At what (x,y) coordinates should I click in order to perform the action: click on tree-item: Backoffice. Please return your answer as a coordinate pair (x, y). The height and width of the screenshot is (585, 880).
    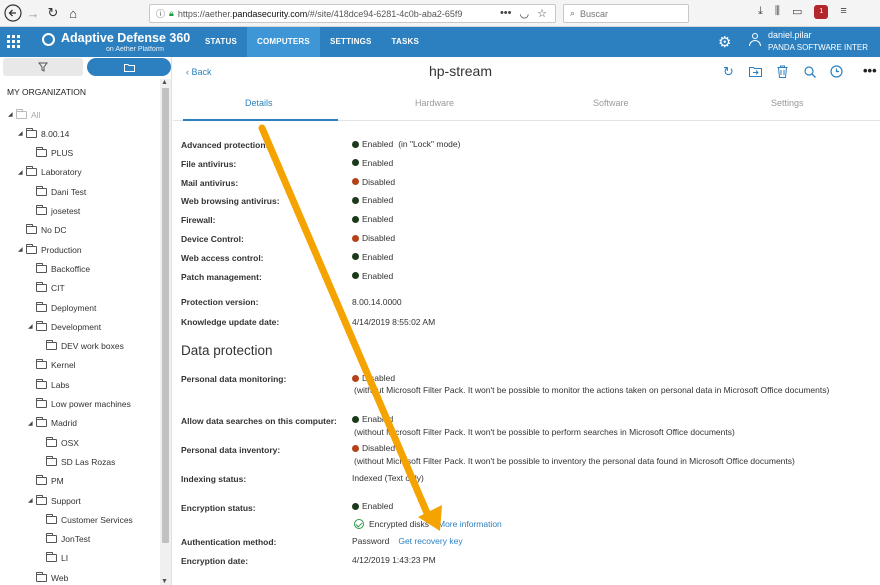
    Looking at the image, I should click on (63, 268).